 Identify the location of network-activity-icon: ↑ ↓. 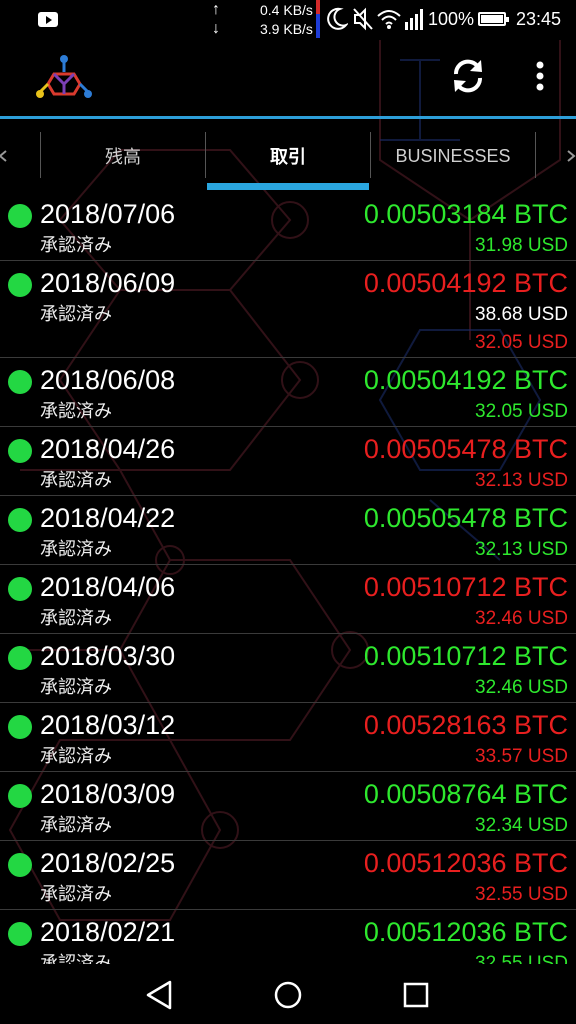
(216, 19).